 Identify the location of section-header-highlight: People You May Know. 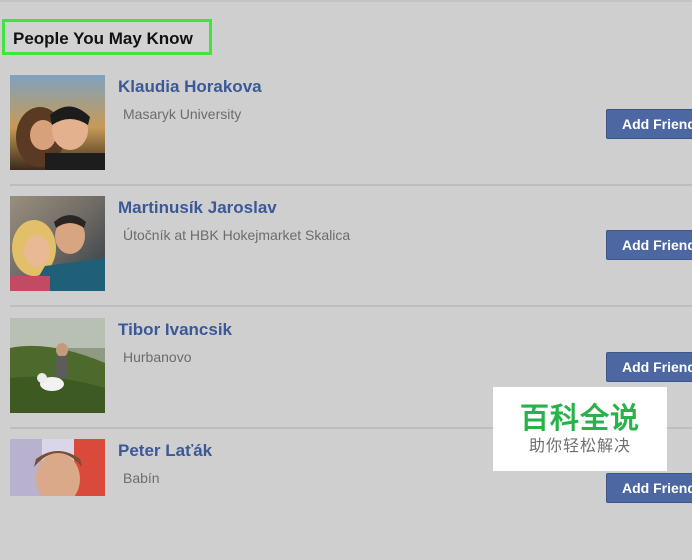
(107, 37).